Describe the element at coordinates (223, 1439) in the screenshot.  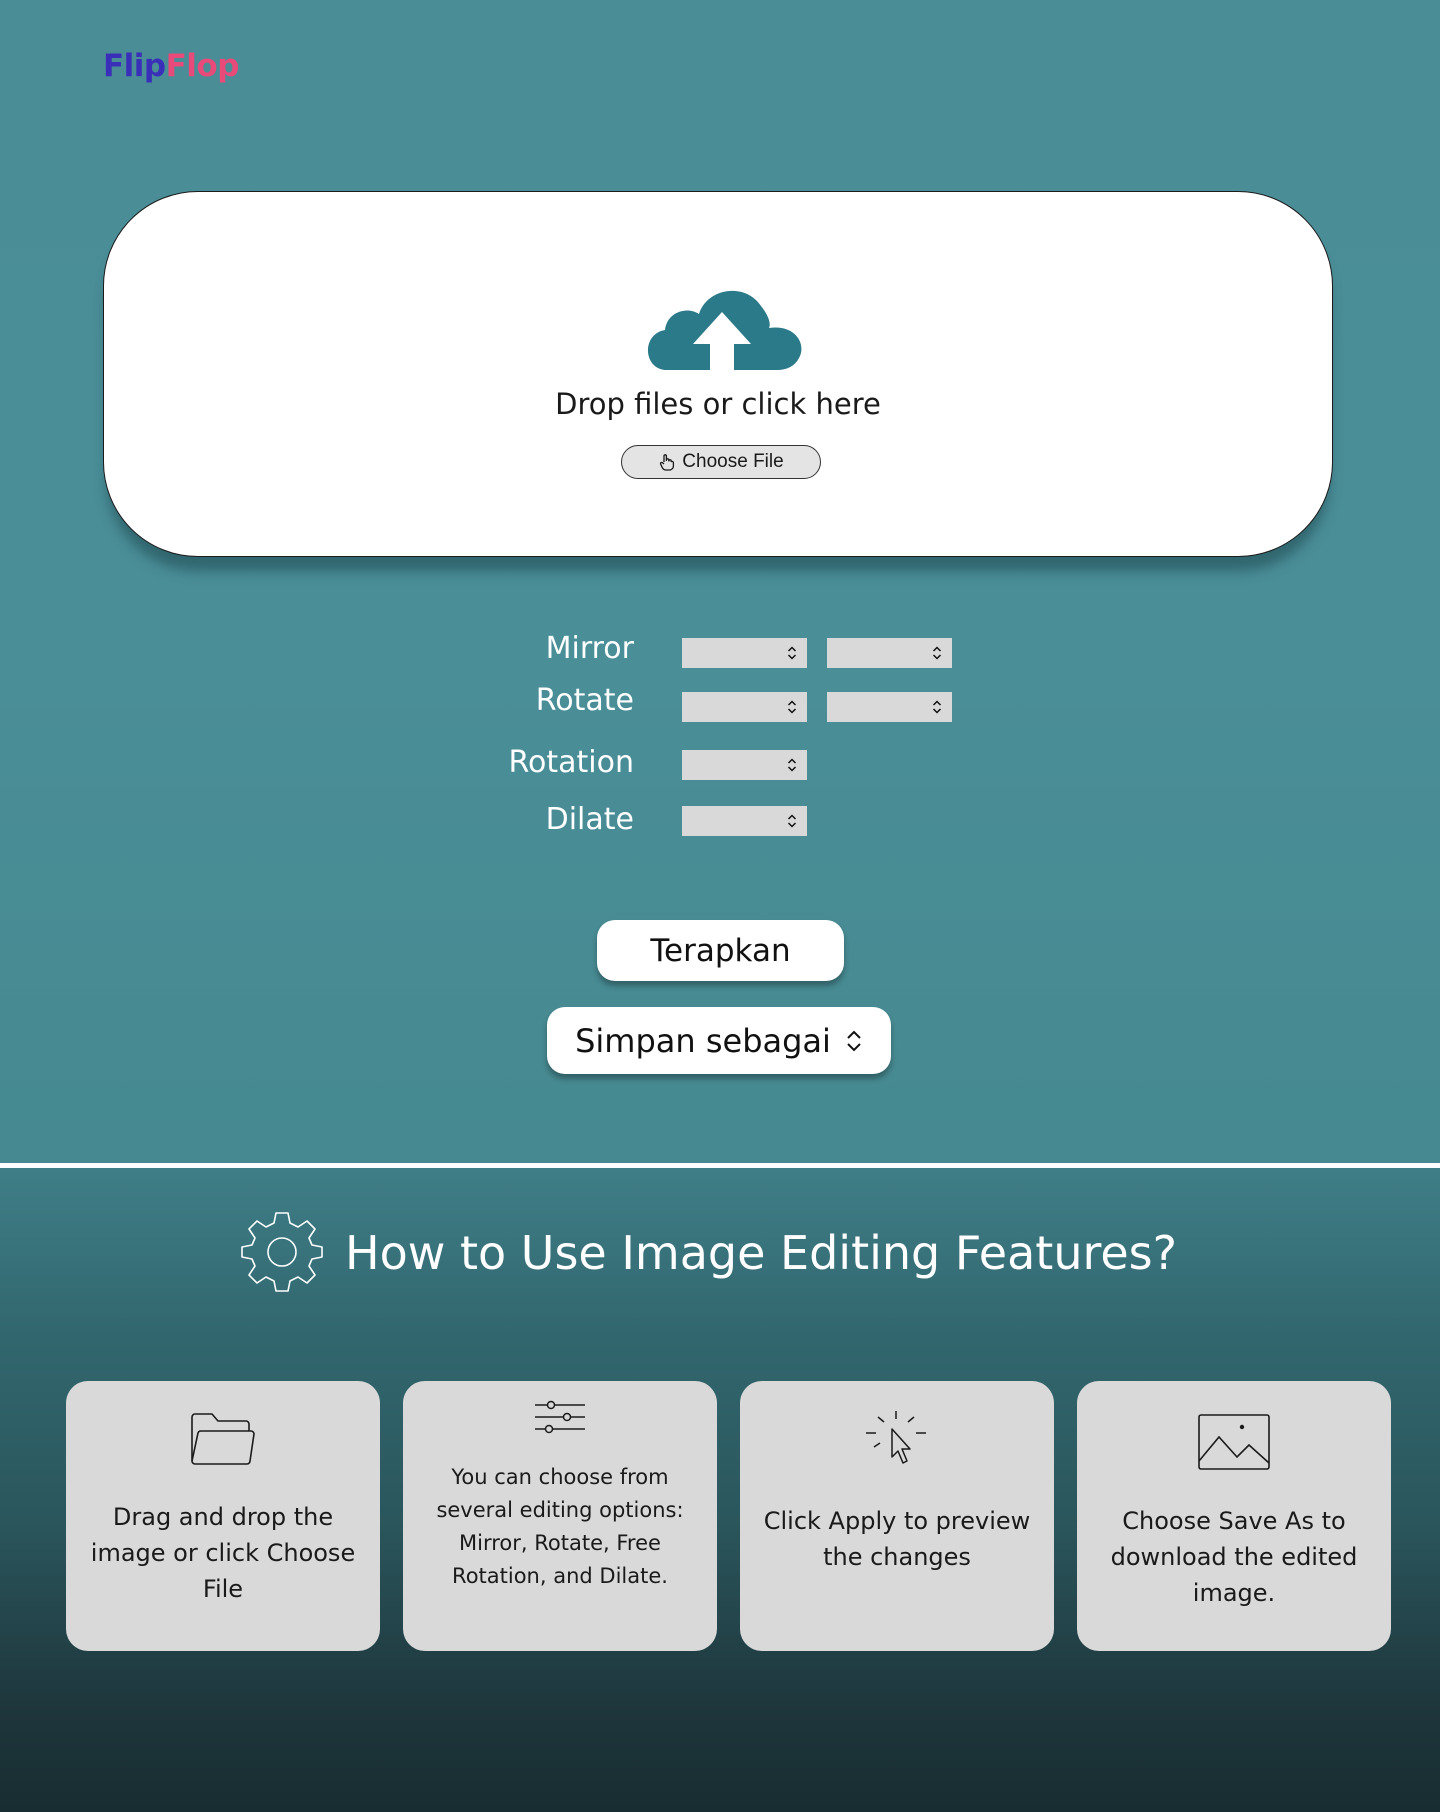
I see `folder-icon` at that location.